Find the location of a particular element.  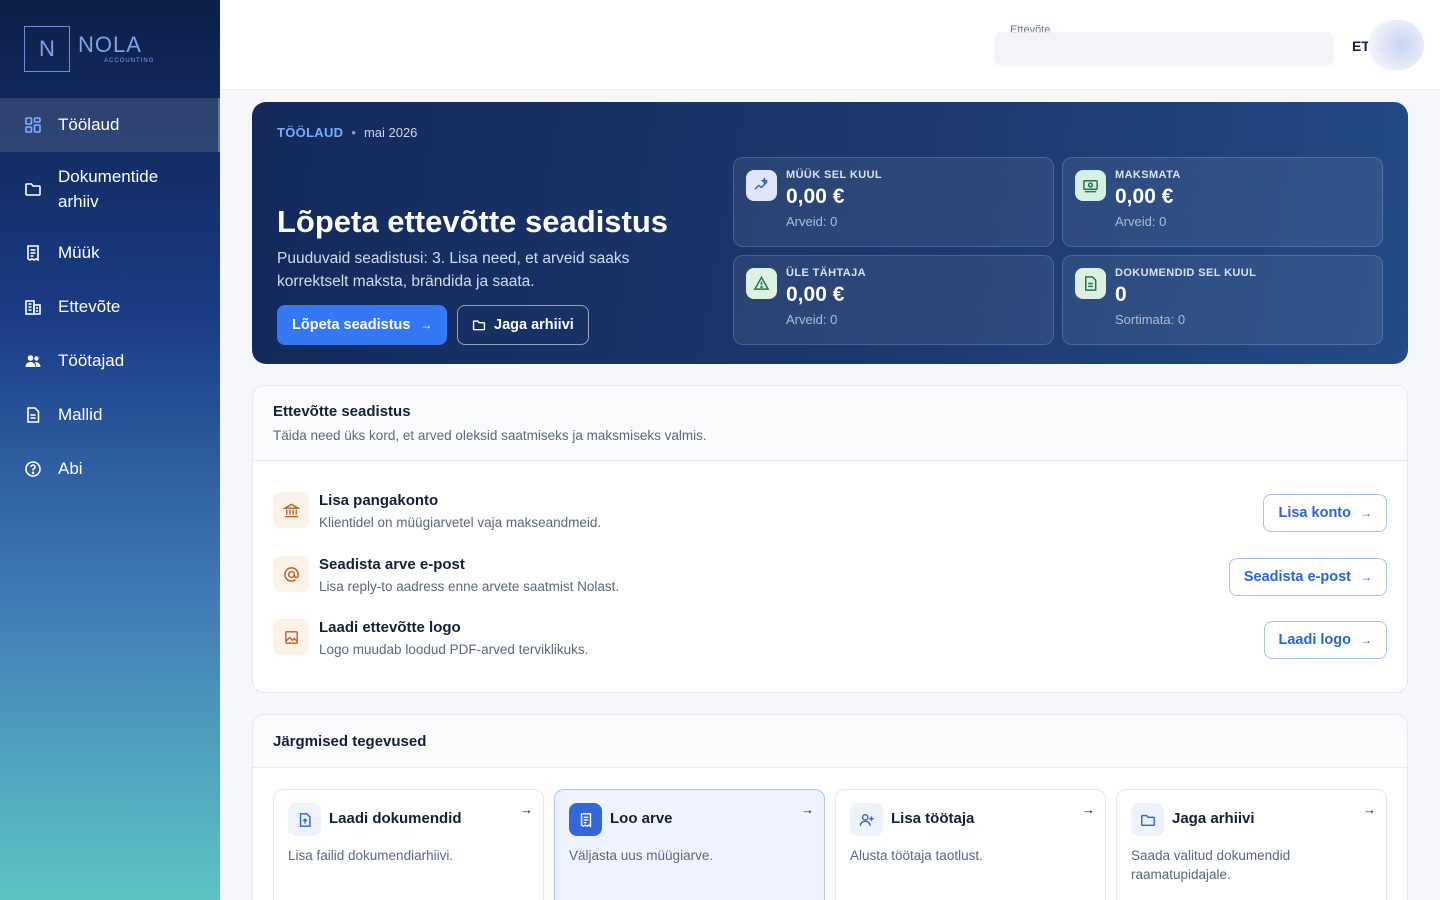

sidebar-item-dashboard: Töölaud is located at coordinates (110, 125).